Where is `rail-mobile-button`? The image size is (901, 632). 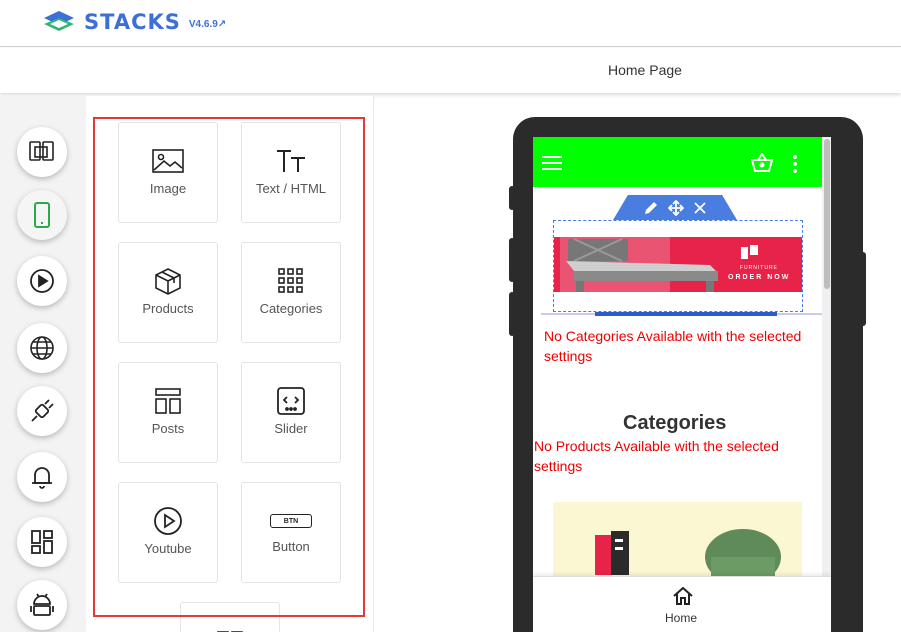
rail-mobile-button is located at coordinates (42, 215).